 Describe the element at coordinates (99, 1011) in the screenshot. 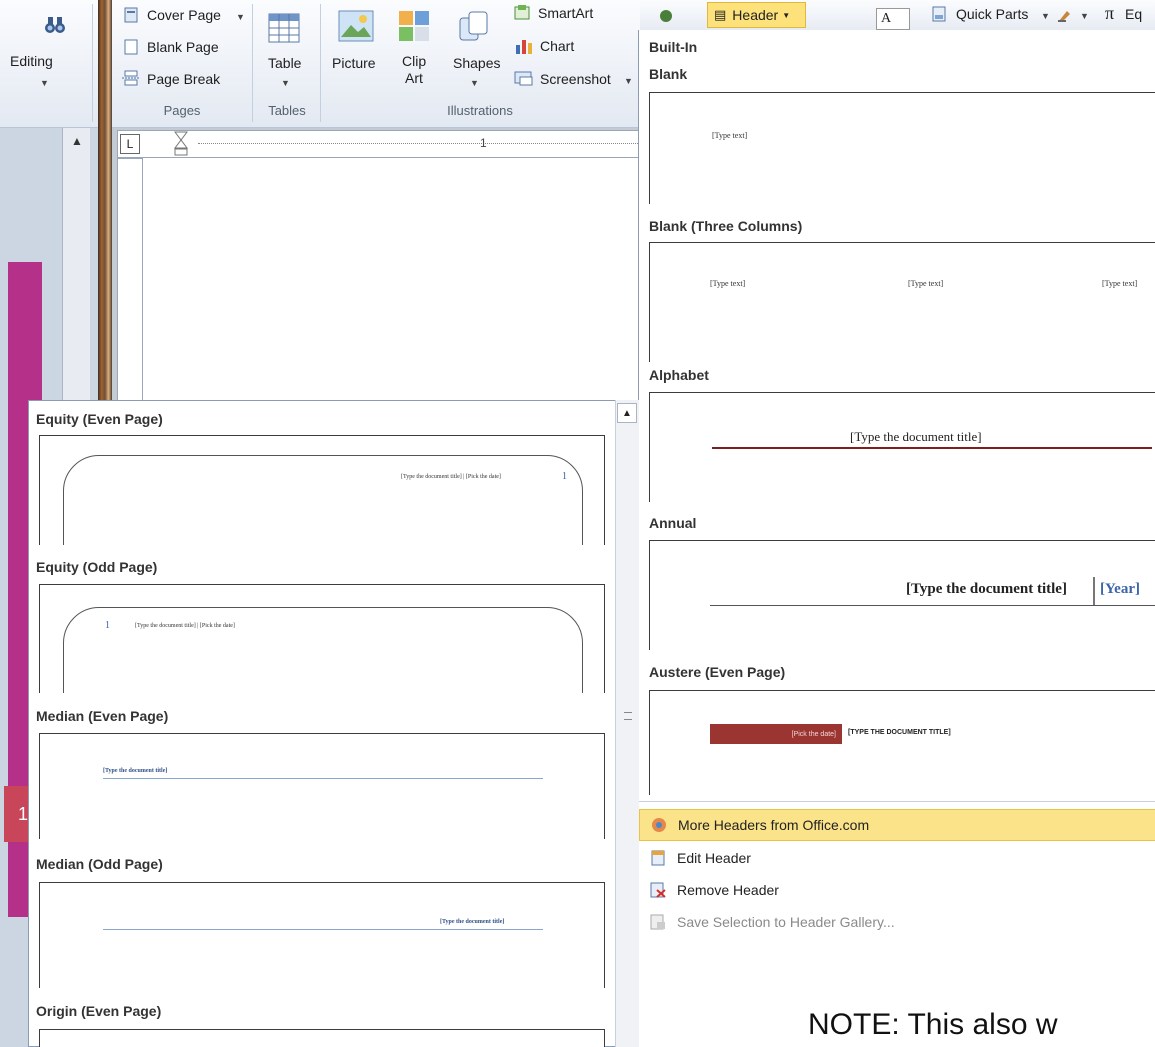

I see `gallery-item-title: Origin (Even Page)` at that location.